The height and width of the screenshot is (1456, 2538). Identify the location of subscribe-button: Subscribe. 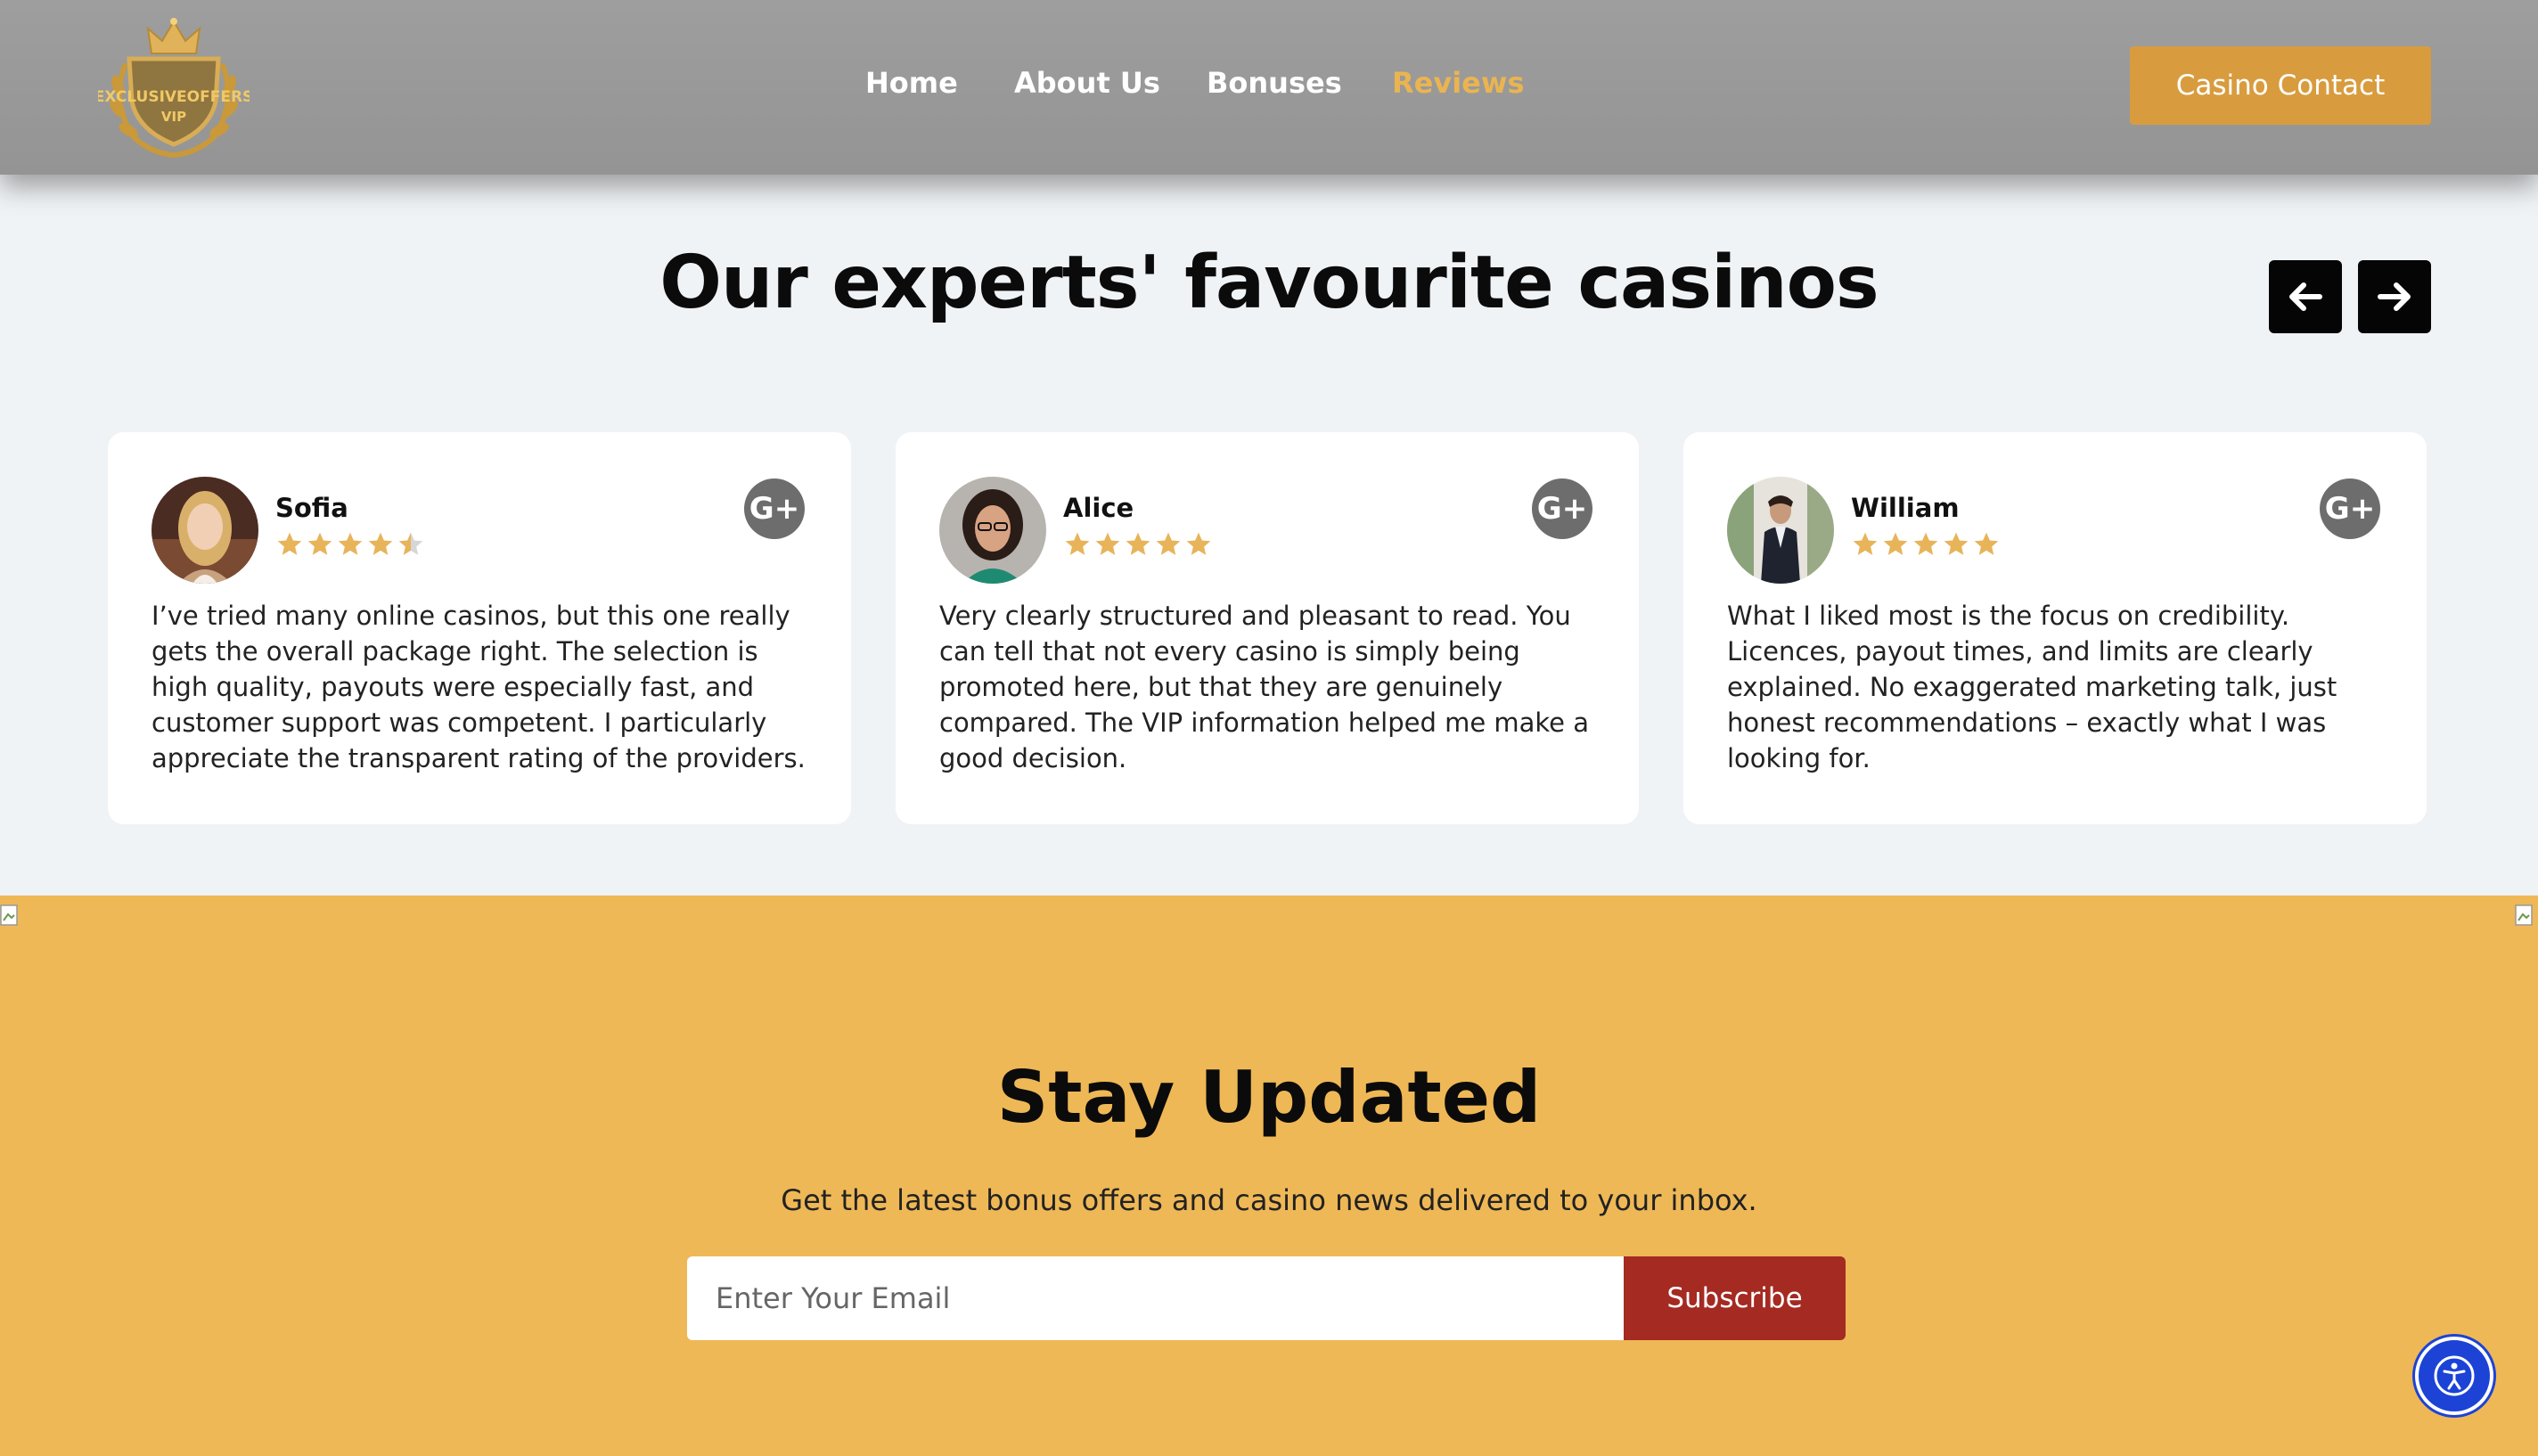
(1735, 1298).